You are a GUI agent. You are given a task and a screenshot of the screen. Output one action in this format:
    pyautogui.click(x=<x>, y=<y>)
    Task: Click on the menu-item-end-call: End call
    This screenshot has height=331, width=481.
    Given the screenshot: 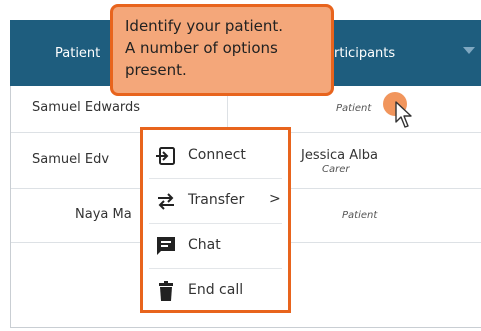 What is the action you would take?
    pyautogui.click(x=215, y=291)
    